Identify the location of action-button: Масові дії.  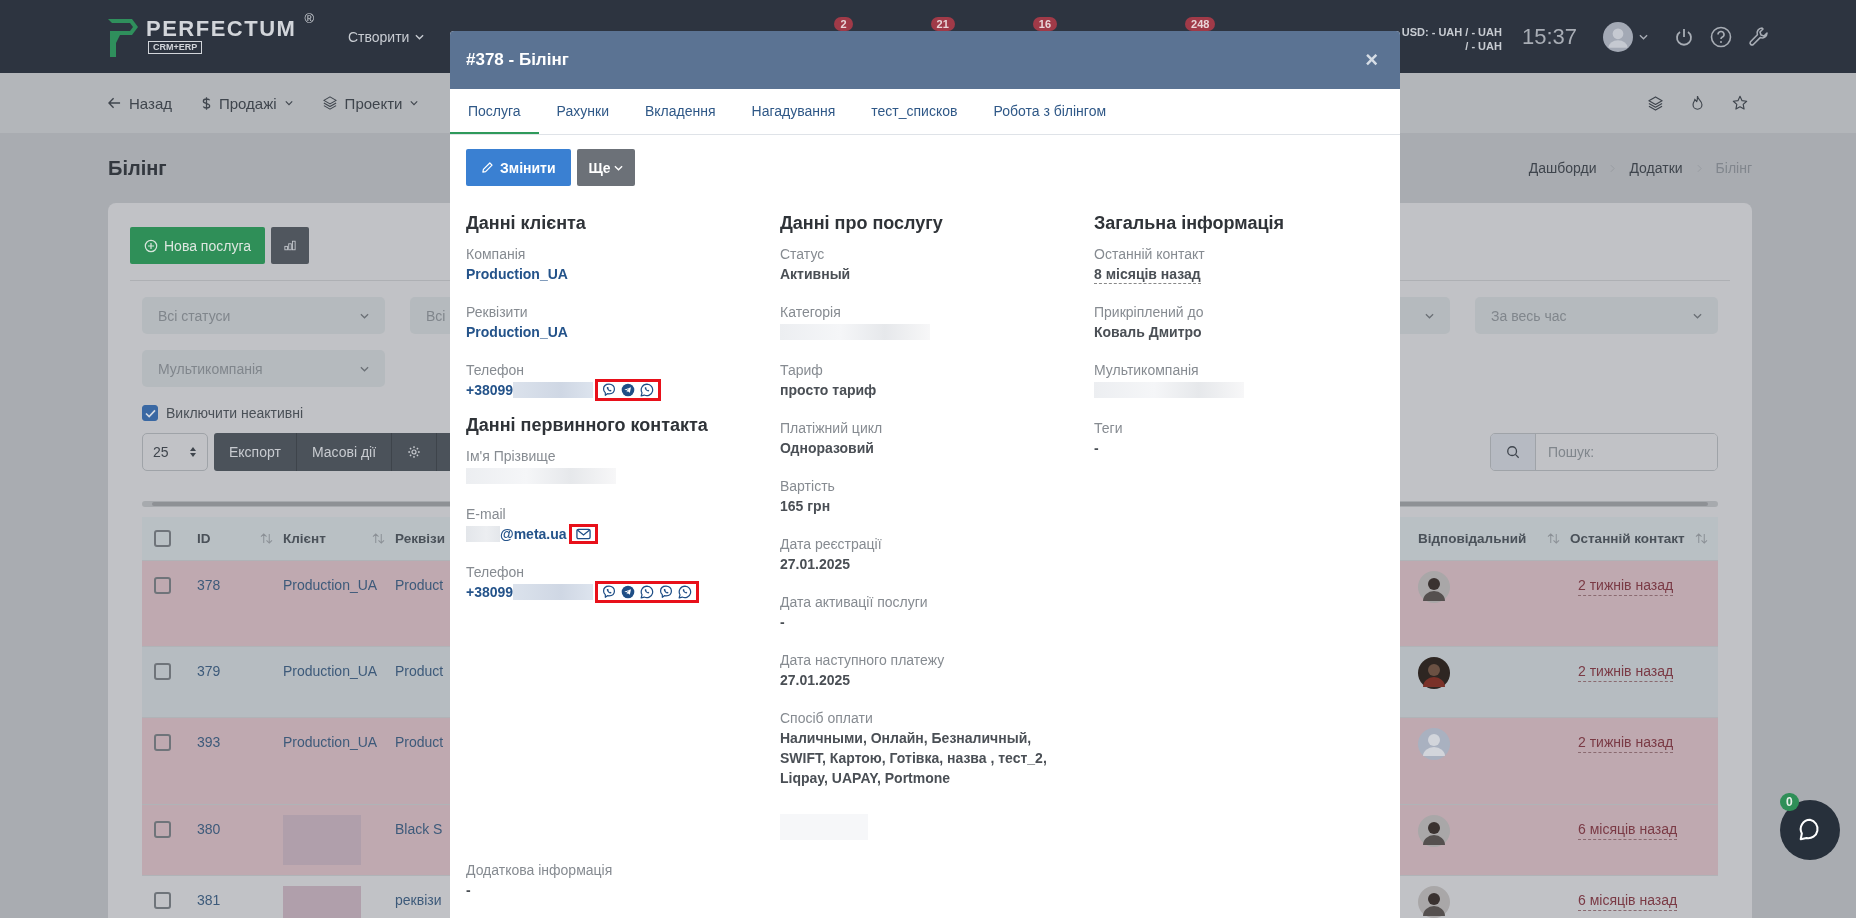
(344, 452).